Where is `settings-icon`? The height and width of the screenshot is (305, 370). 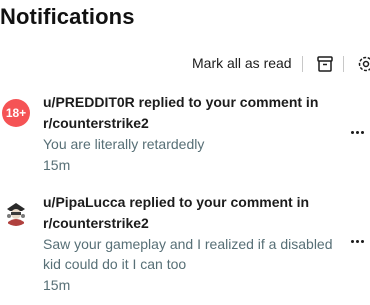 settings-icon is located at coordinates (362, 64).